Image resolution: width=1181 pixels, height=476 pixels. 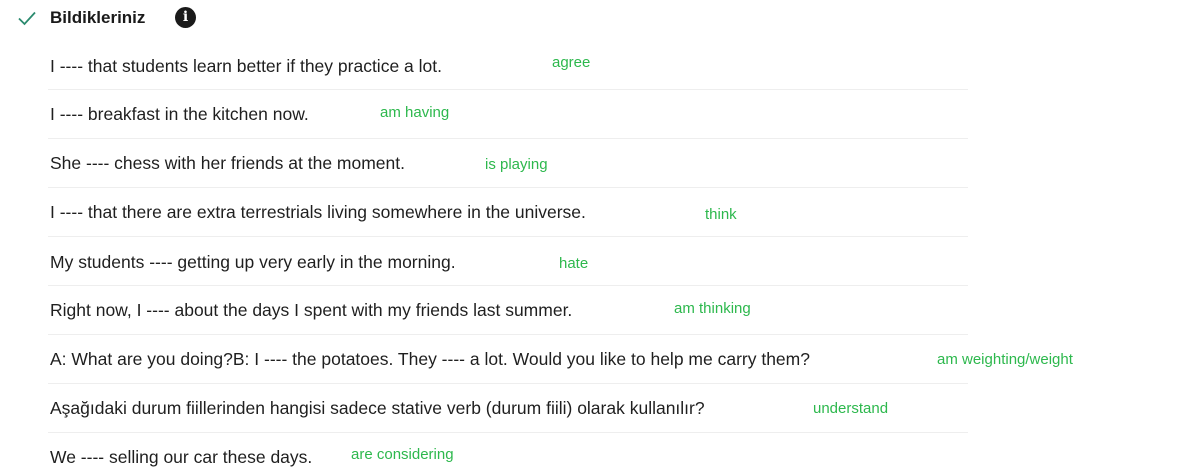 I want to click on answer-text: am having, so click(x=415, y=112).